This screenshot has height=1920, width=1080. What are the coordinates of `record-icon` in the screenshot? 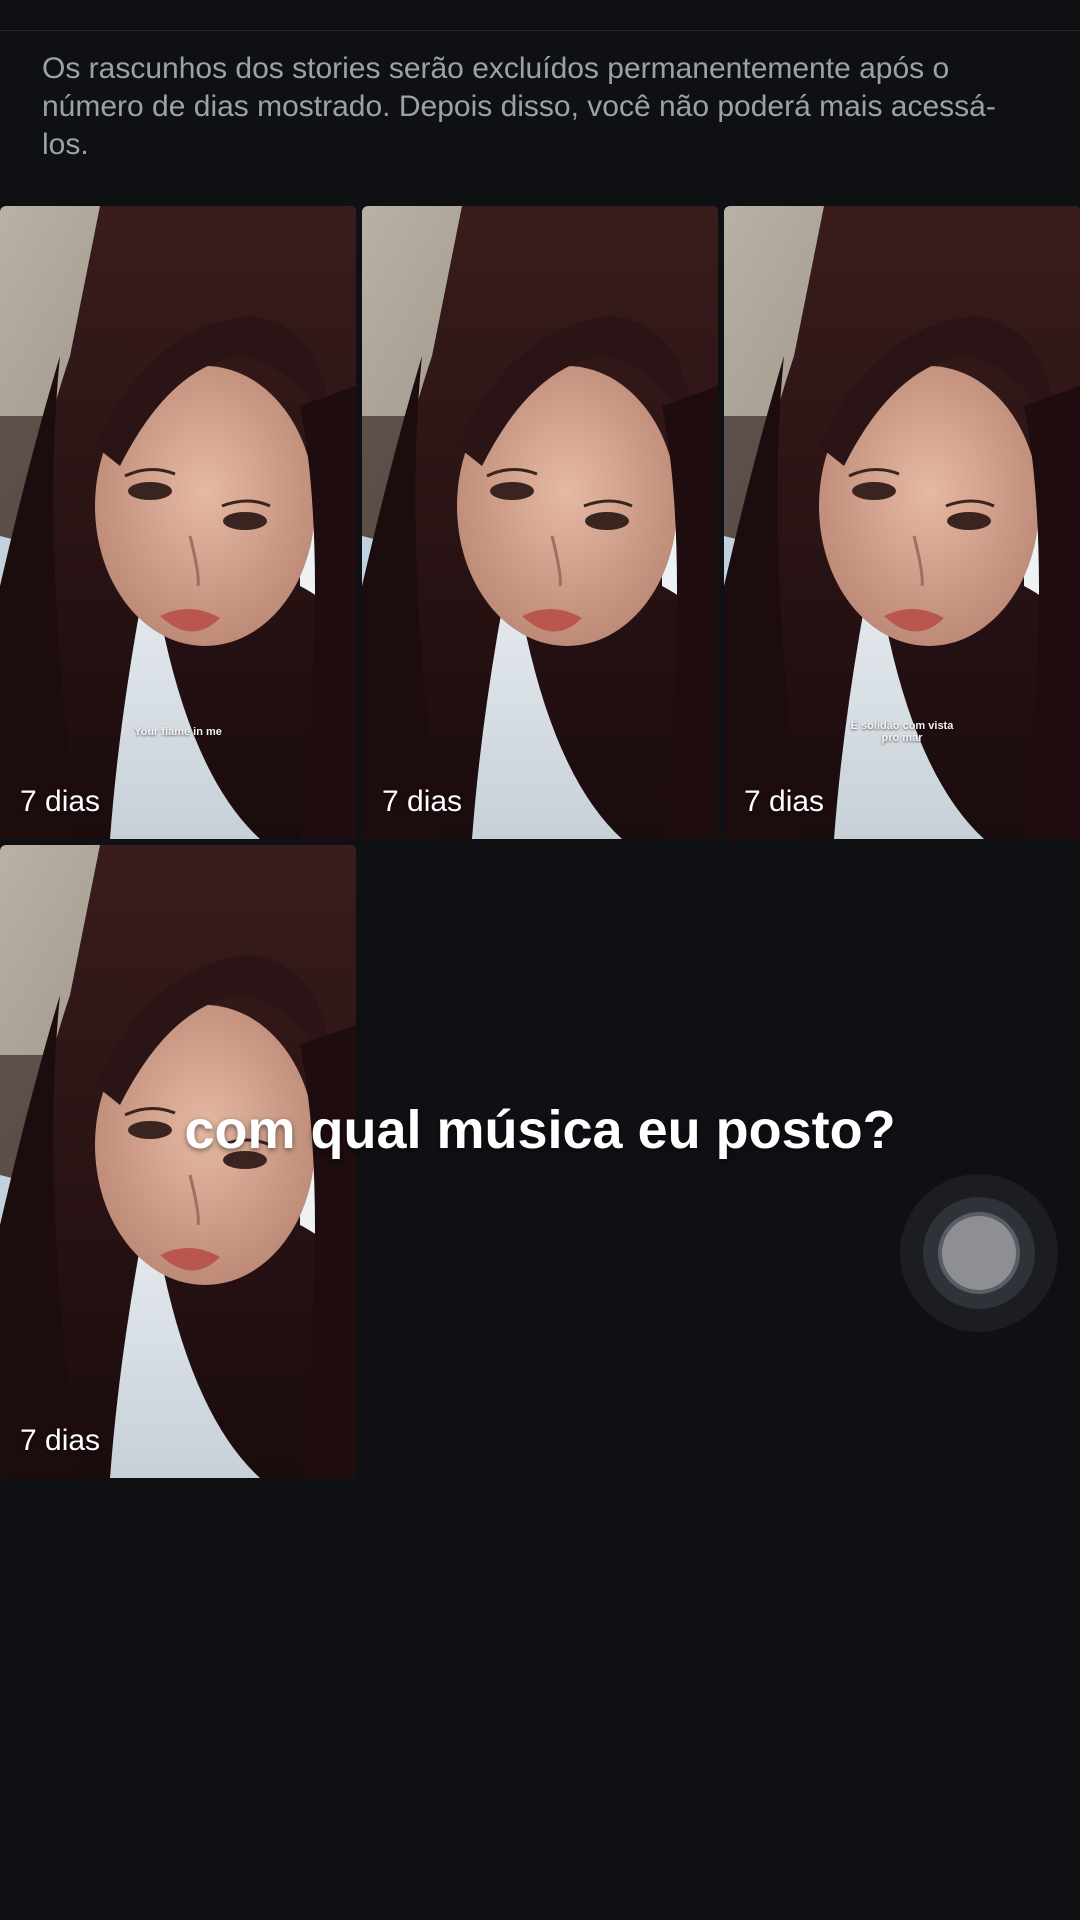 It's located at (979, 1253).